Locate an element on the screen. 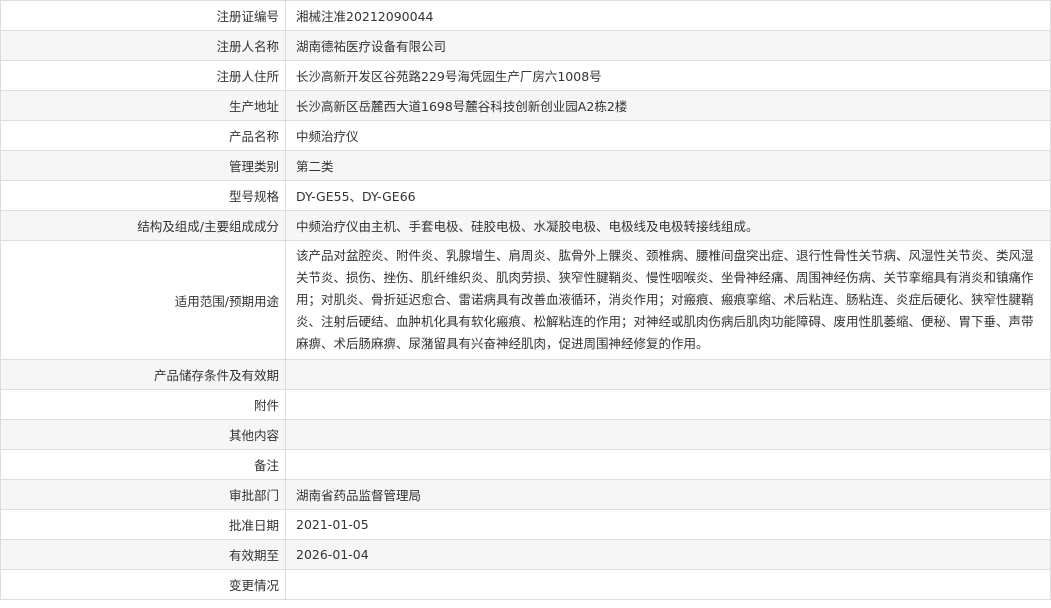  row-value-other-content is located at coordinates (668, 434).